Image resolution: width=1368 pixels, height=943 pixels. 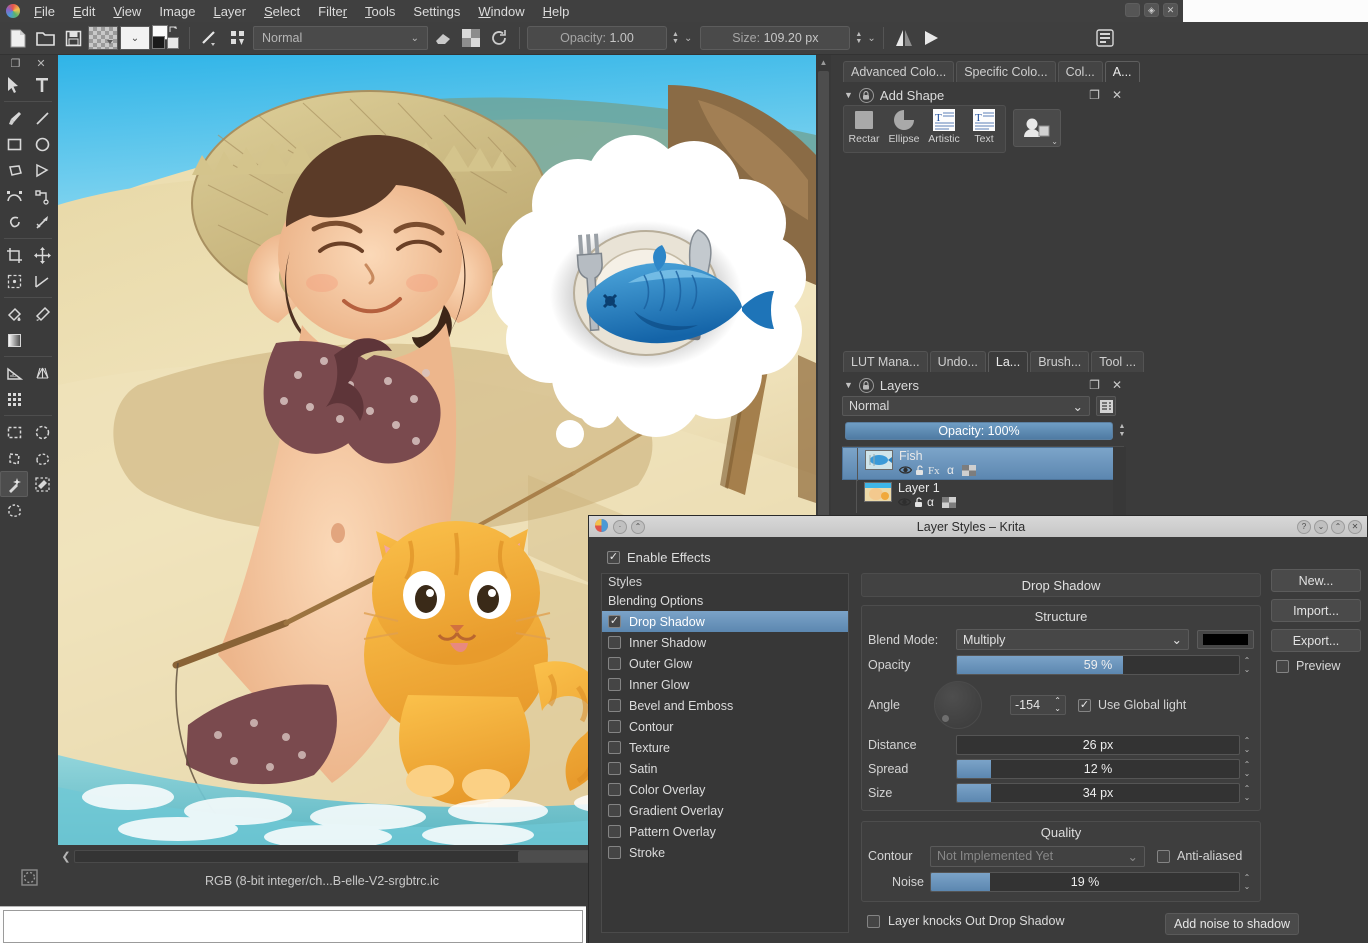 I want to click on outer-glow-checkbox, so click(x=614, y=663).